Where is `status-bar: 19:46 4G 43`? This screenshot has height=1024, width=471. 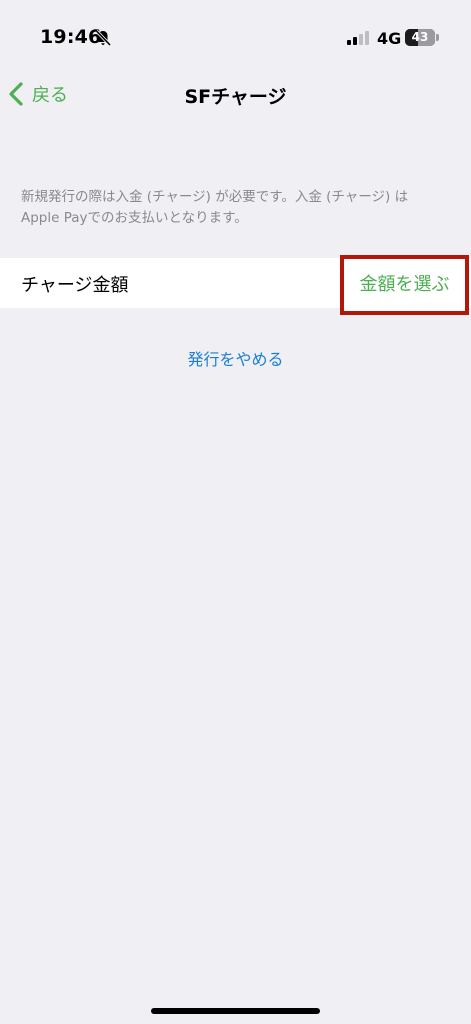
status-bar: 19:46 4G 43 is located at coordinates (235, 38).